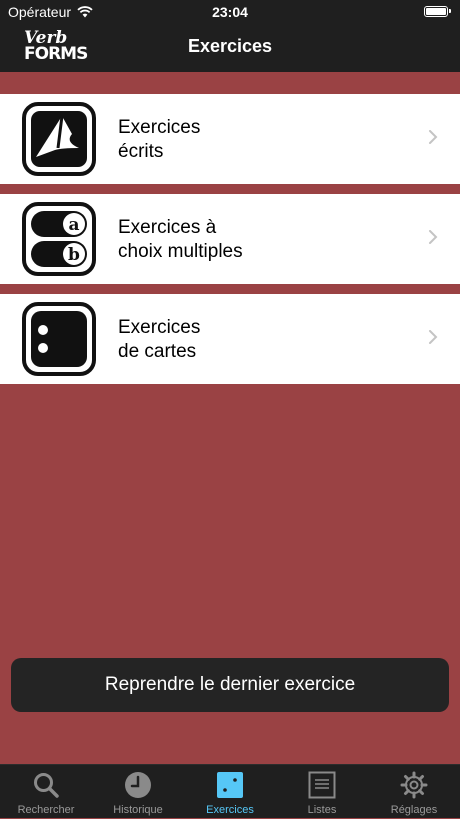 The width and height of the screenshot is (460, 819). I want to click on choice-letter-b: b, so click(74, 255).